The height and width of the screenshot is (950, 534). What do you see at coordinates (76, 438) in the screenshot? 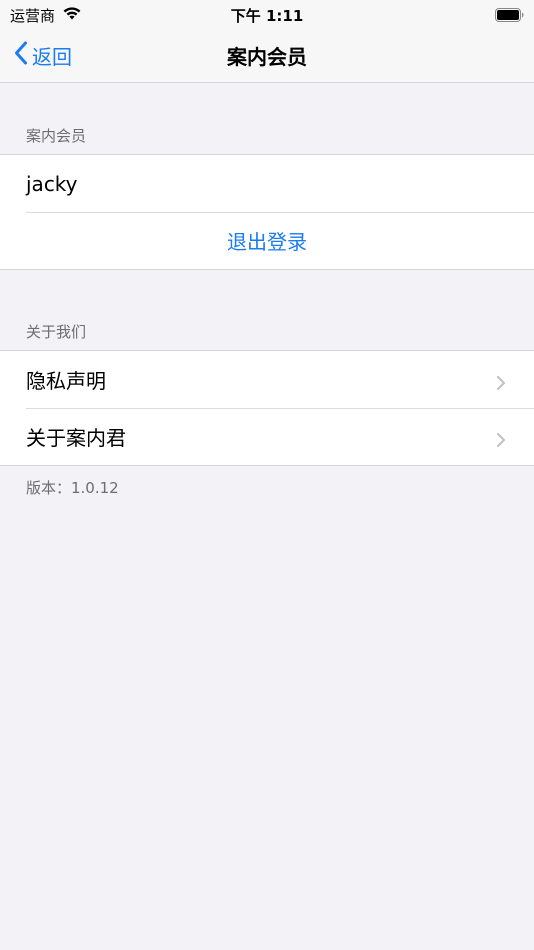
I see `about-app-label: 关于案内君` at bounding box center [76, 438].